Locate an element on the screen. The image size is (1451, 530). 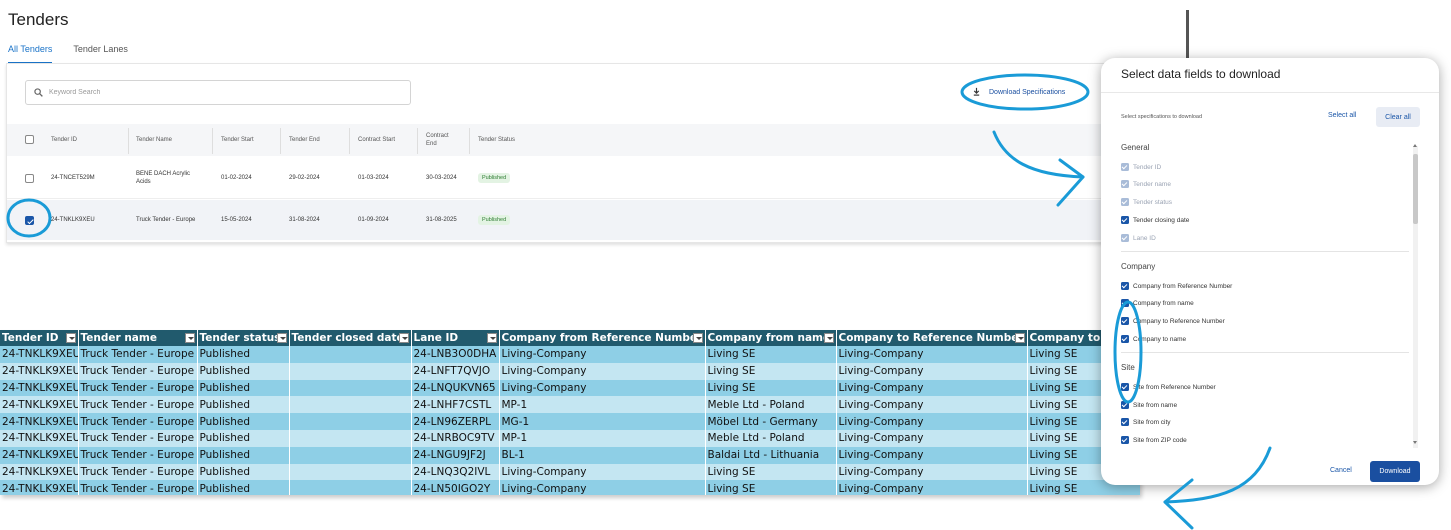
col-header-contract-end: Contract End is located at coordinates (441, 140).